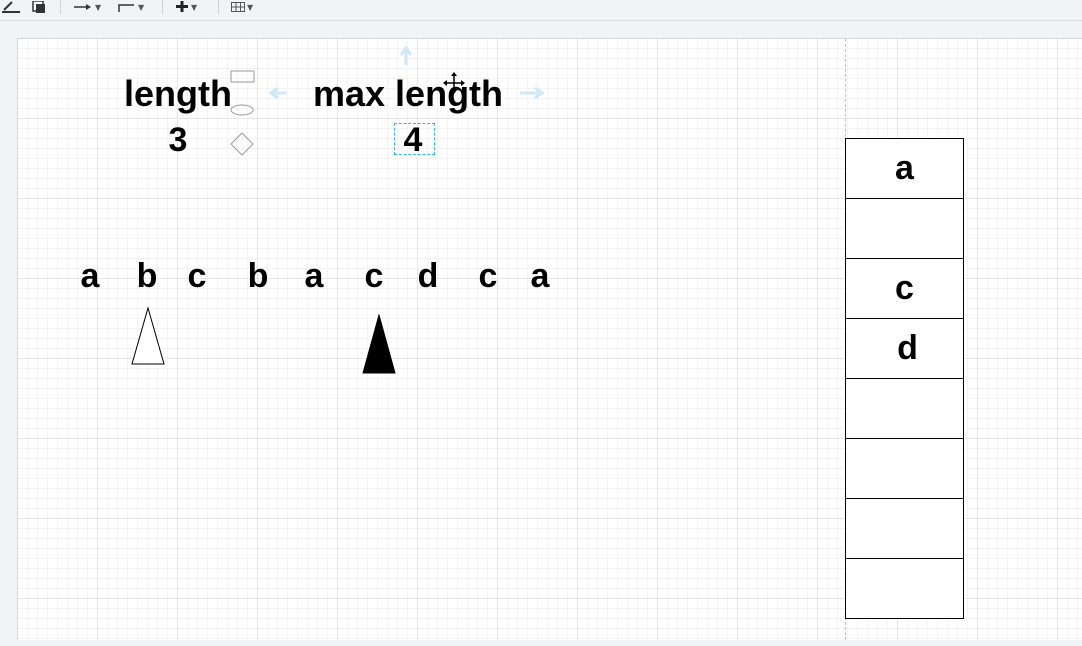  What do you see at coordinates (904, 168) in the screenshot?
I see `table-cell: a` at bounding box center [904, 168].